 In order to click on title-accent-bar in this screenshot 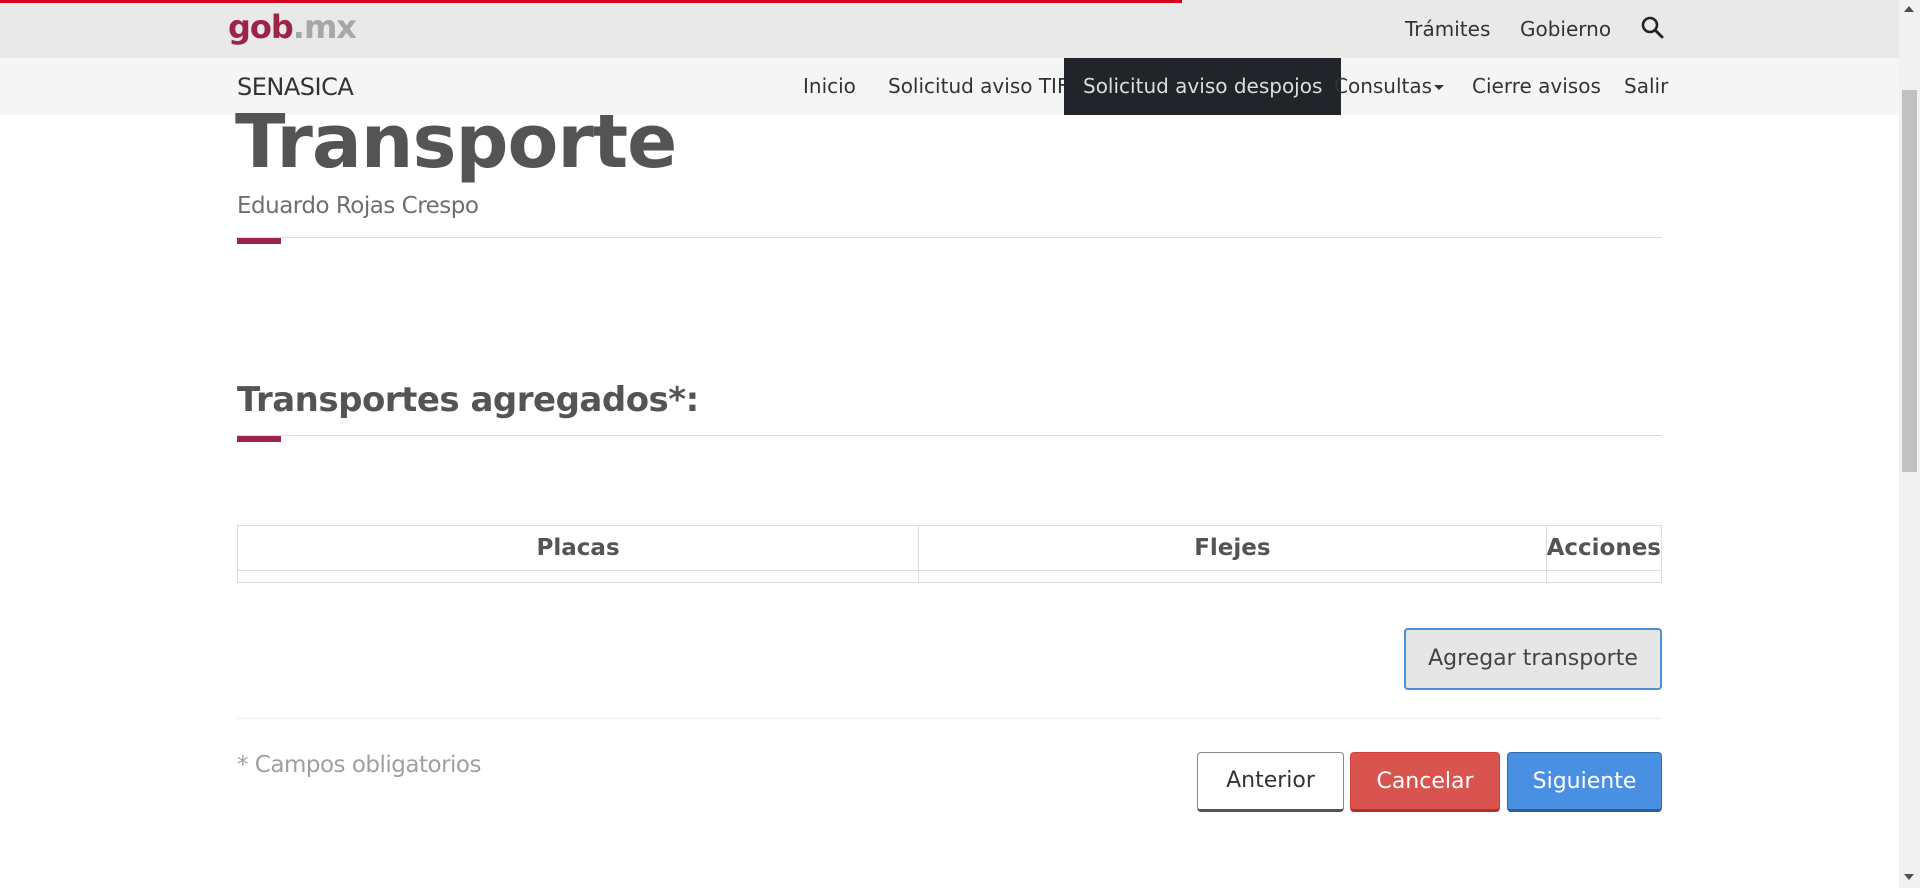, I will do `click(259, 241)`.